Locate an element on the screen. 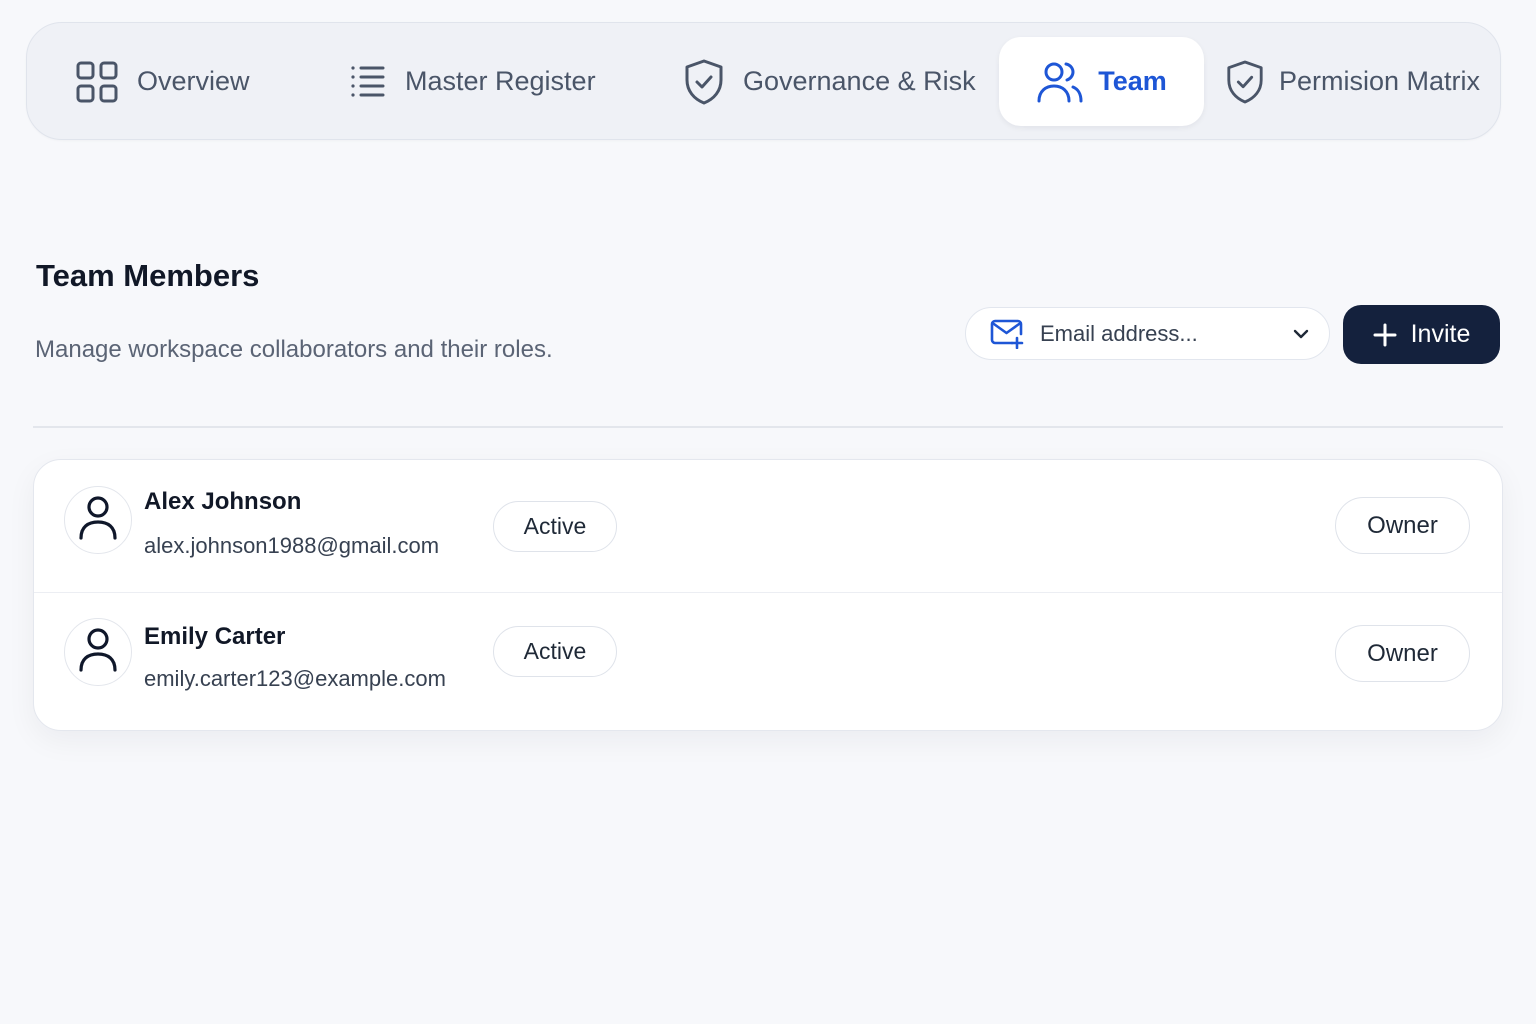 This screenshot has width=1536, height=1024. page-title: Team Members is located at coordinates (148, 275).